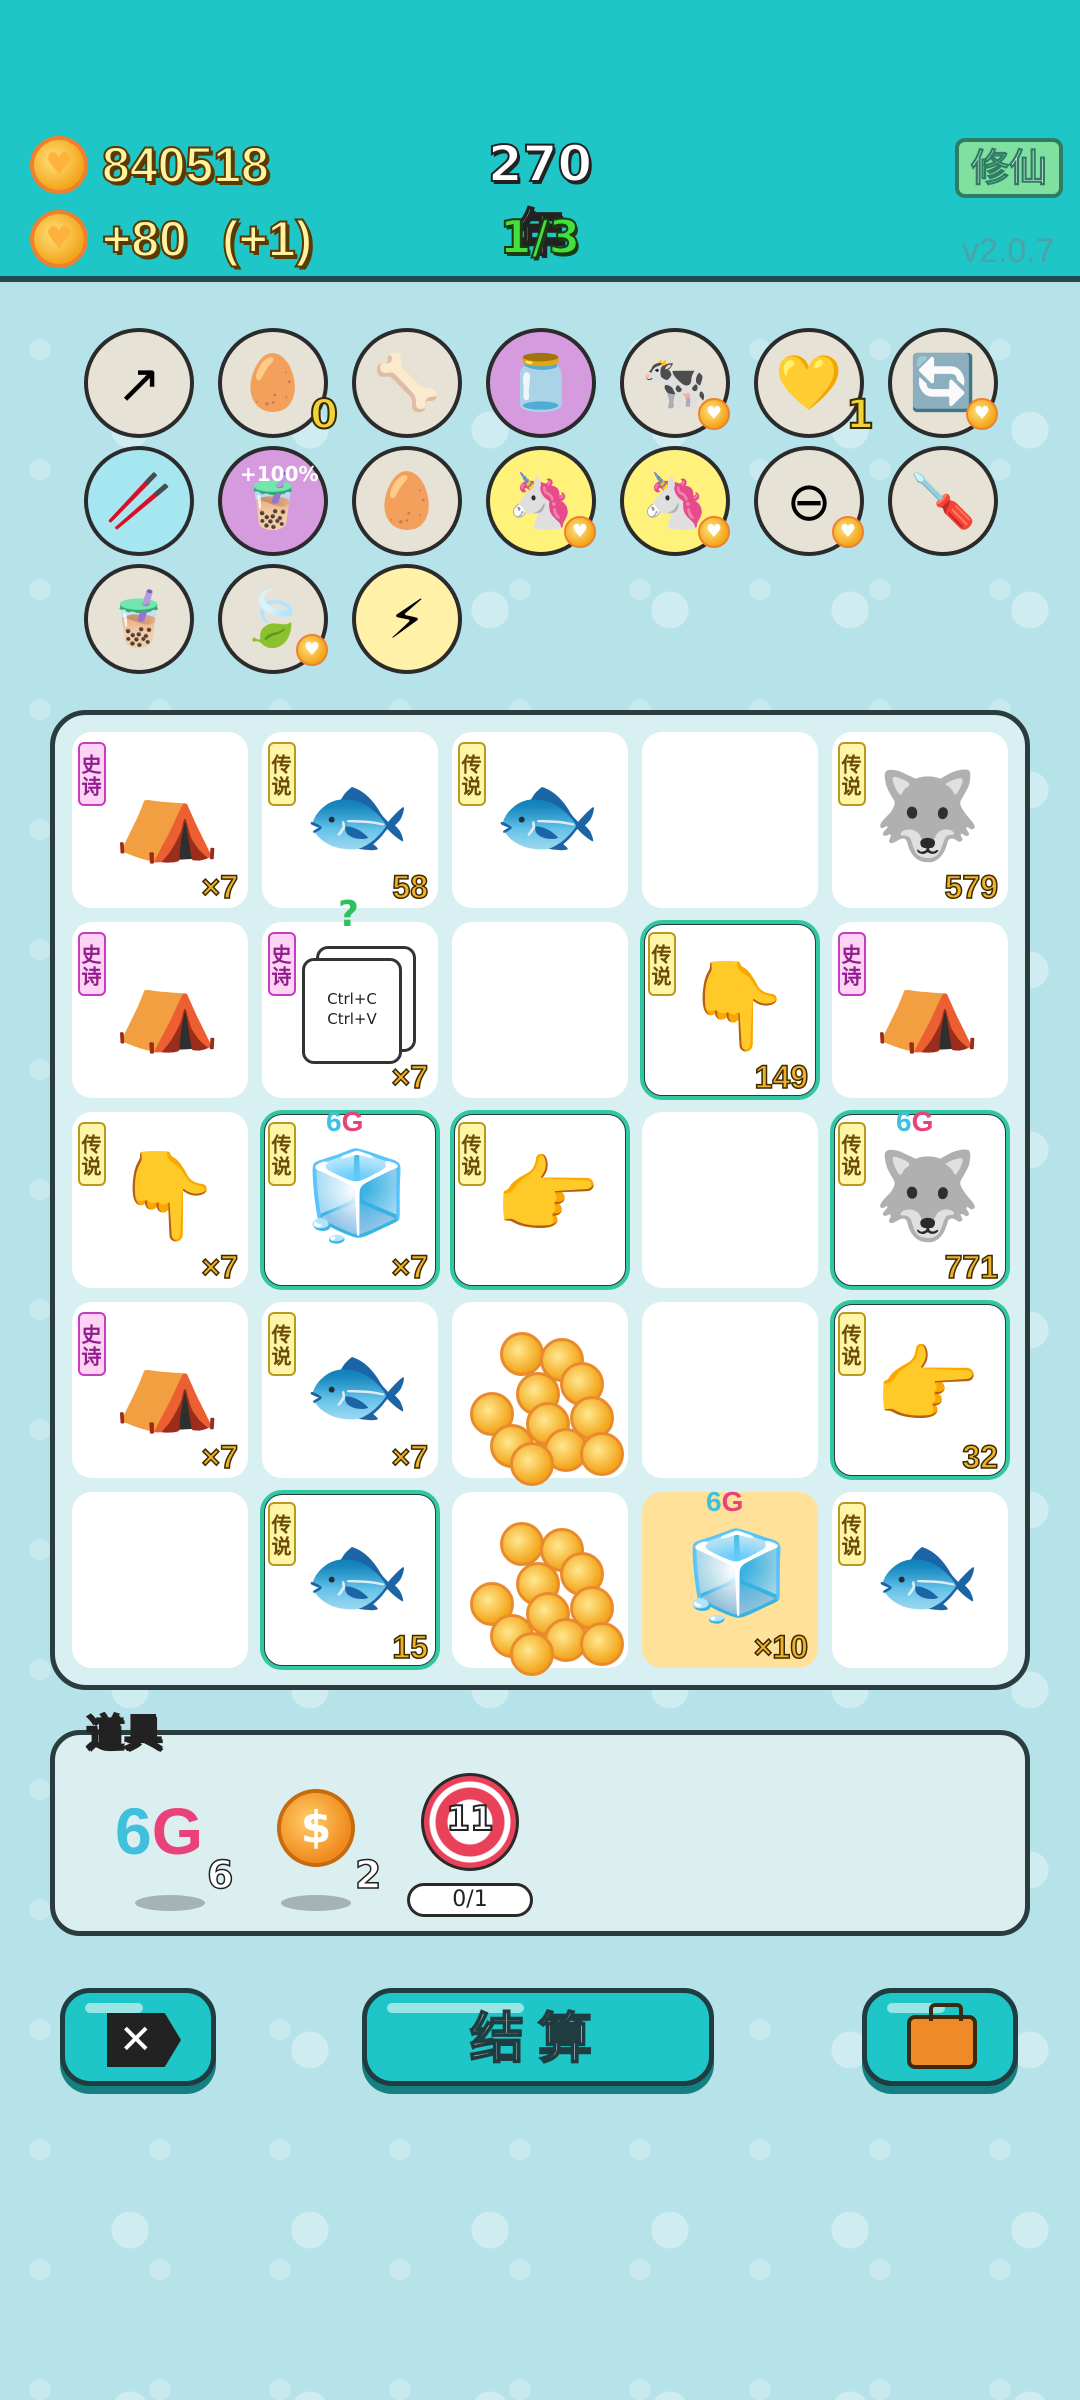 This screenshot has width=1080, height=2400. What do you see at coordinates (352, 1019) in the screenshot?
I see `paste-label: Ctrl+V` at bounding box center [352, 1019].